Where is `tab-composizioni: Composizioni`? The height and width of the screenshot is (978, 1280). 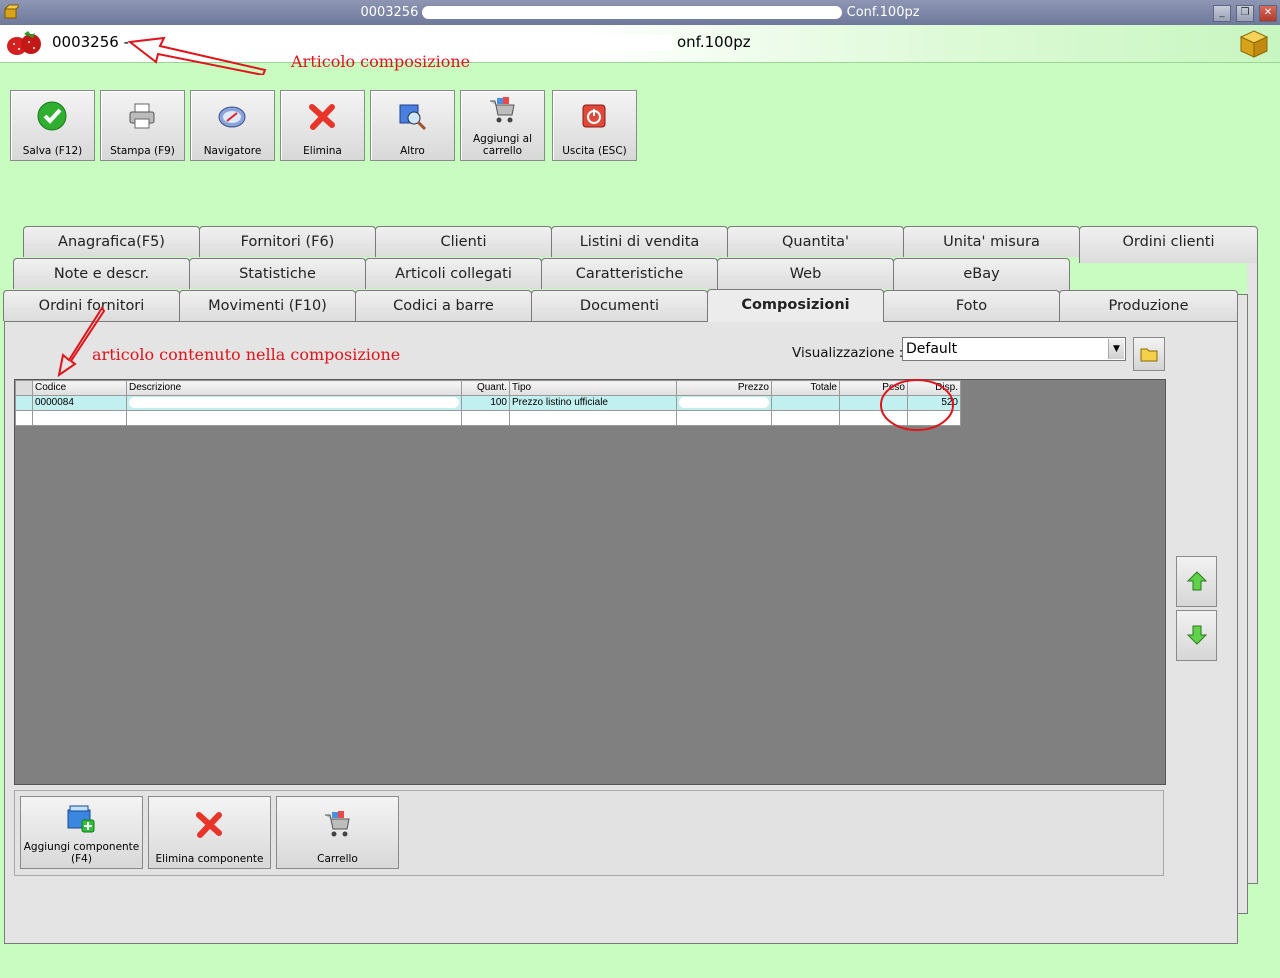
tab-composizioni: Composizioni is located at coordinates (795, 305).